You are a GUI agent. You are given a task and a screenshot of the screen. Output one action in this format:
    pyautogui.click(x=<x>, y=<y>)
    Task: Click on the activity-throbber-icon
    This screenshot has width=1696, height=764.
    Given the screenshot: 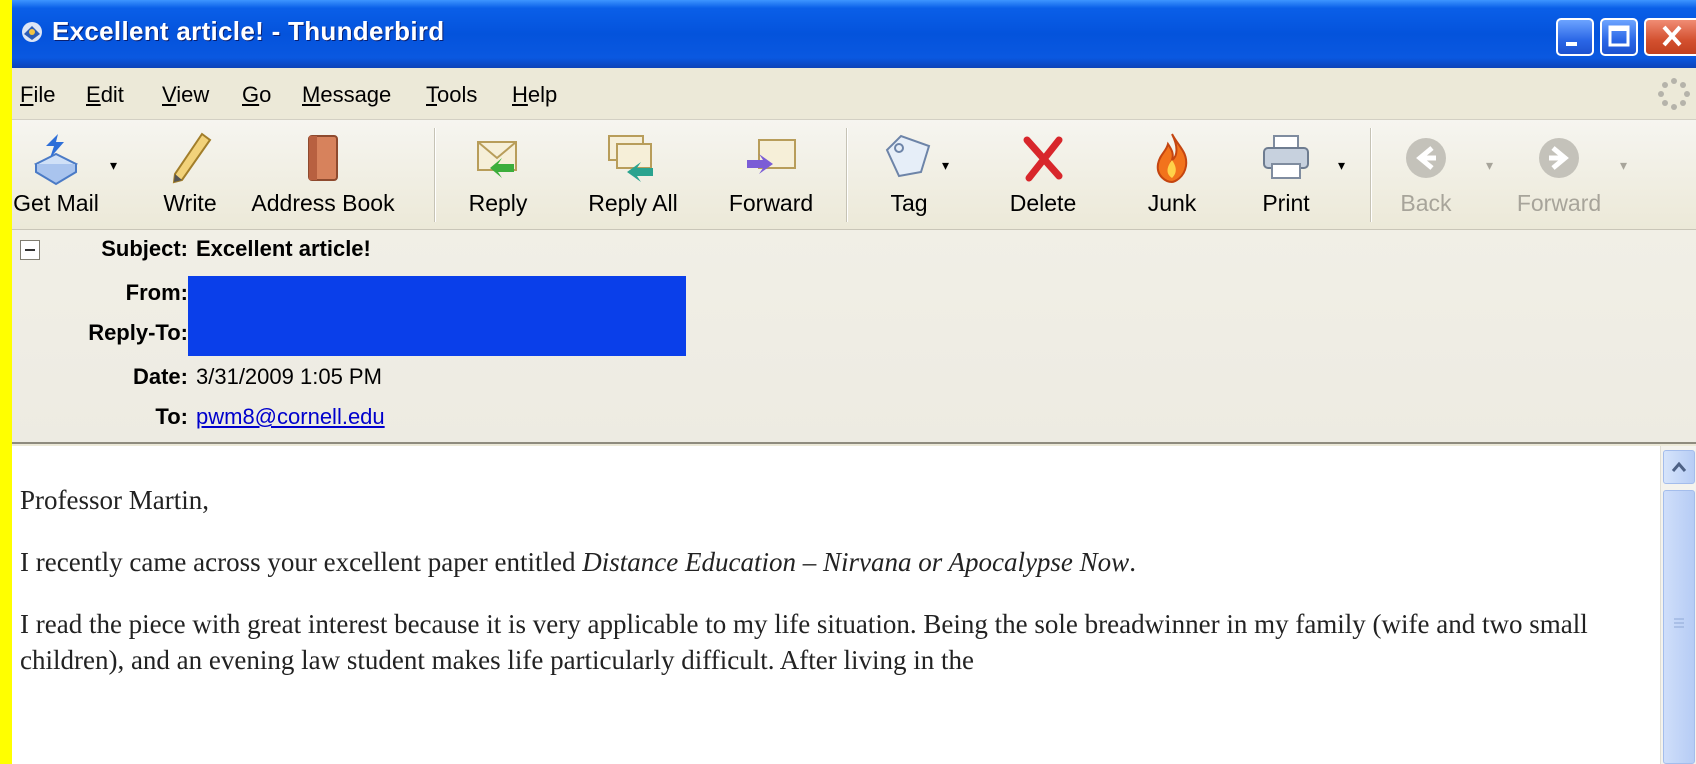 What is the action you would take?
    pyautogui.click(x=1674, y=94)
    